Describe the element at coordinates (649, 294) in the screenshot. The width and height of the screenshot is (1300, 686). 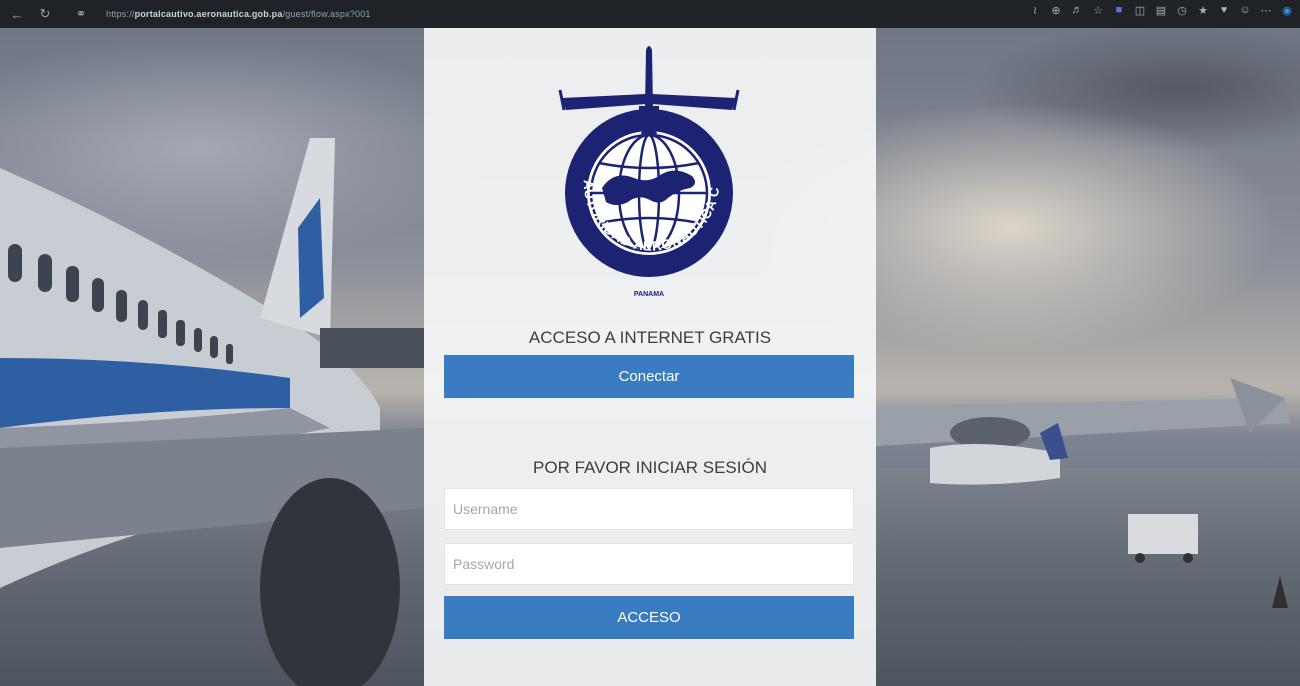
I see `logo-country-text: PANAMA` at that location.